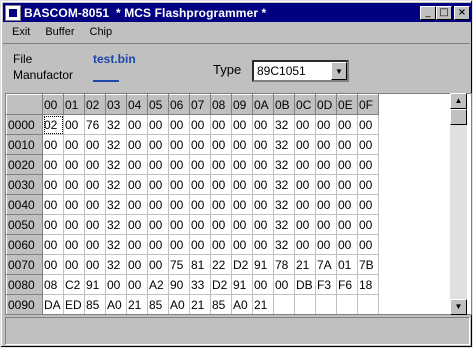 This screenshot has height=348, width=473. What do you see at coordinates (179, 264) in the screenshot?
I see `hex-cell: 75` at bounding box center [179, 264].